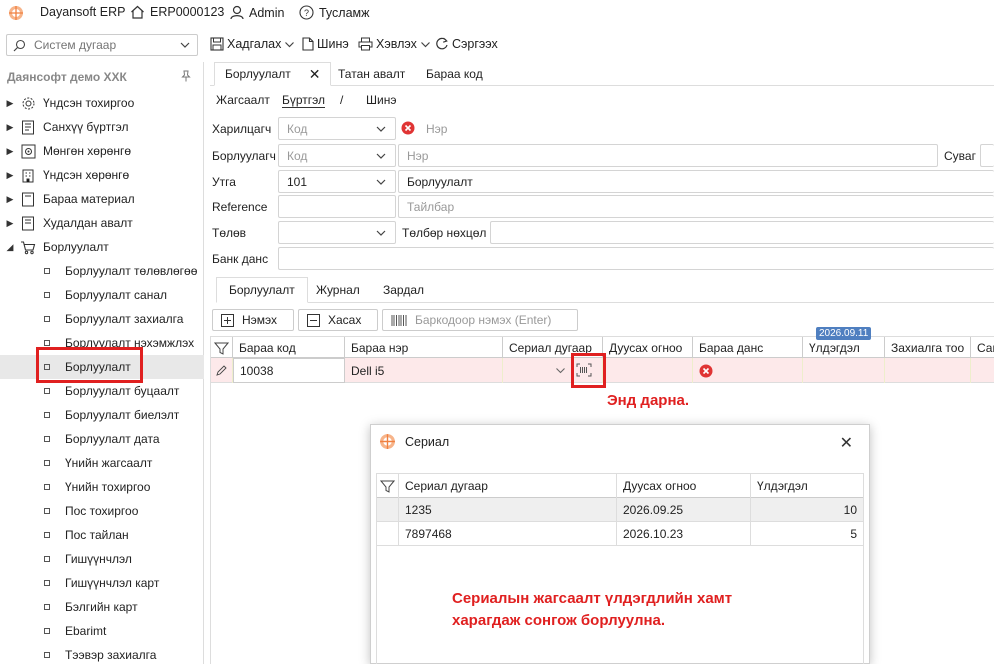 This screenshot has width=994, height=664. What do you see at coordinates (102, 535) in the screenshot?
I see `sidebar-subitem: Пос тайлан` at bounding box center [102, 535].